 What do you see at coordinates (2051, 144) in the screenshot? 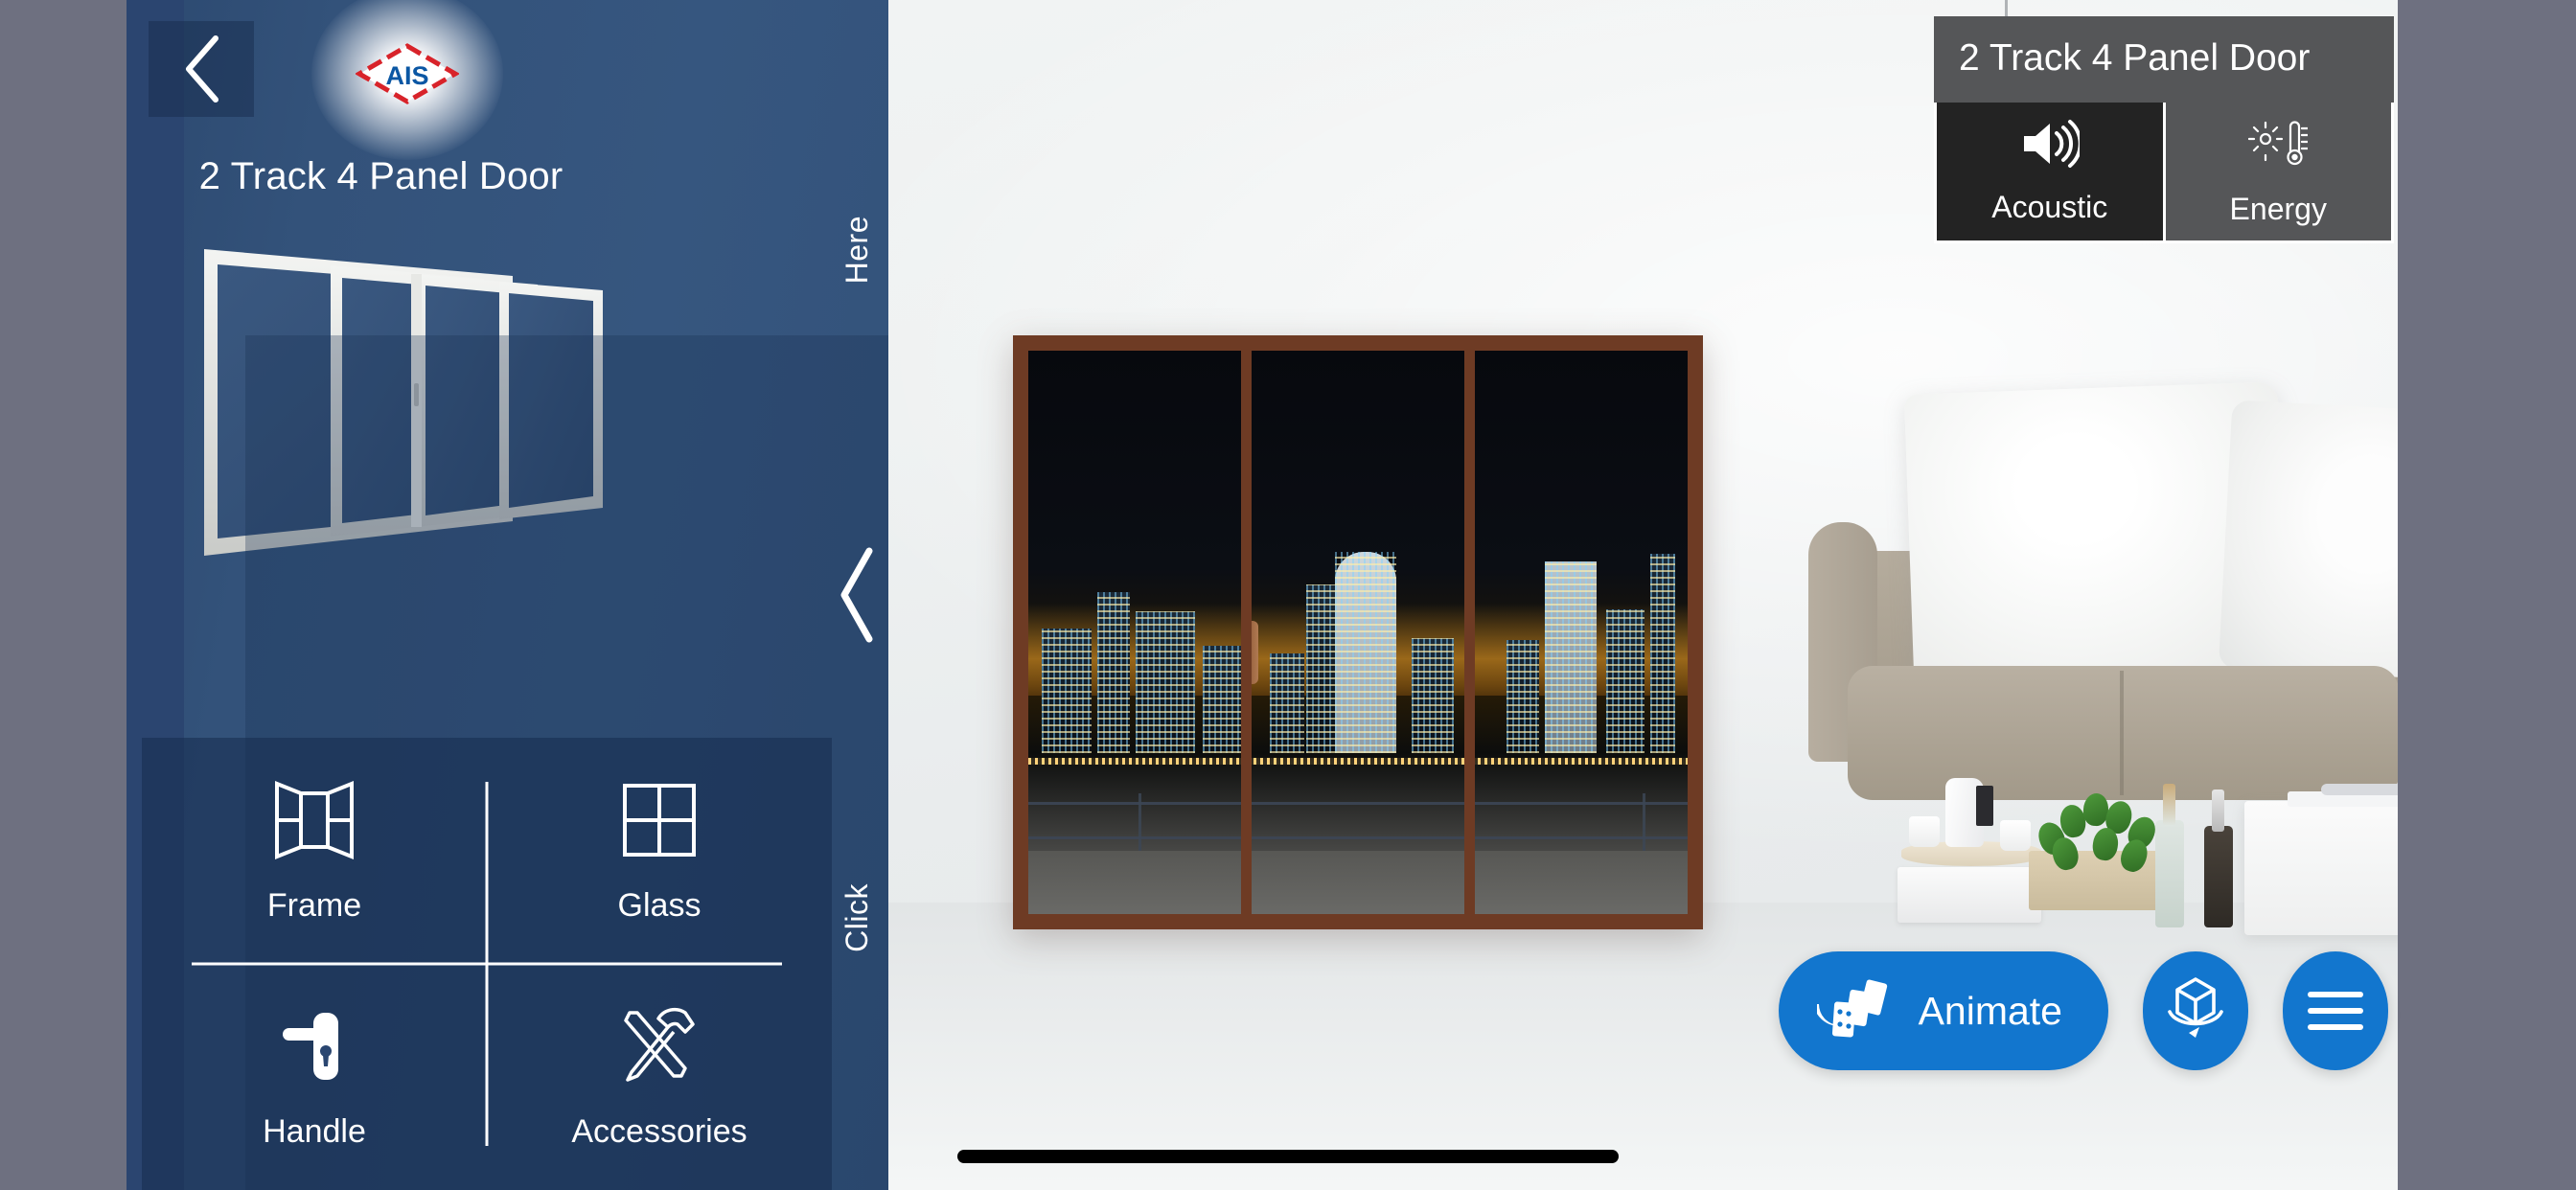
I see `speaker-volume-icon` at bounding box center [2051, 144].